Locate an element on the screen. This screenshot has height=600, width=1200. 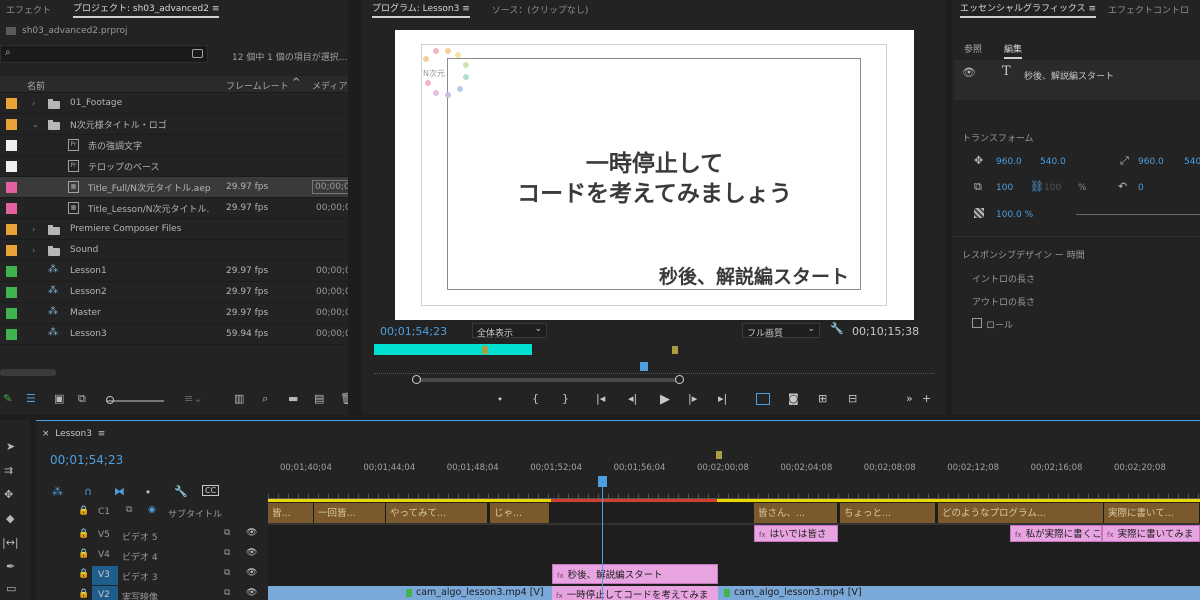
sort-icon: ≡⌄ is located at coordinates (193, 398).